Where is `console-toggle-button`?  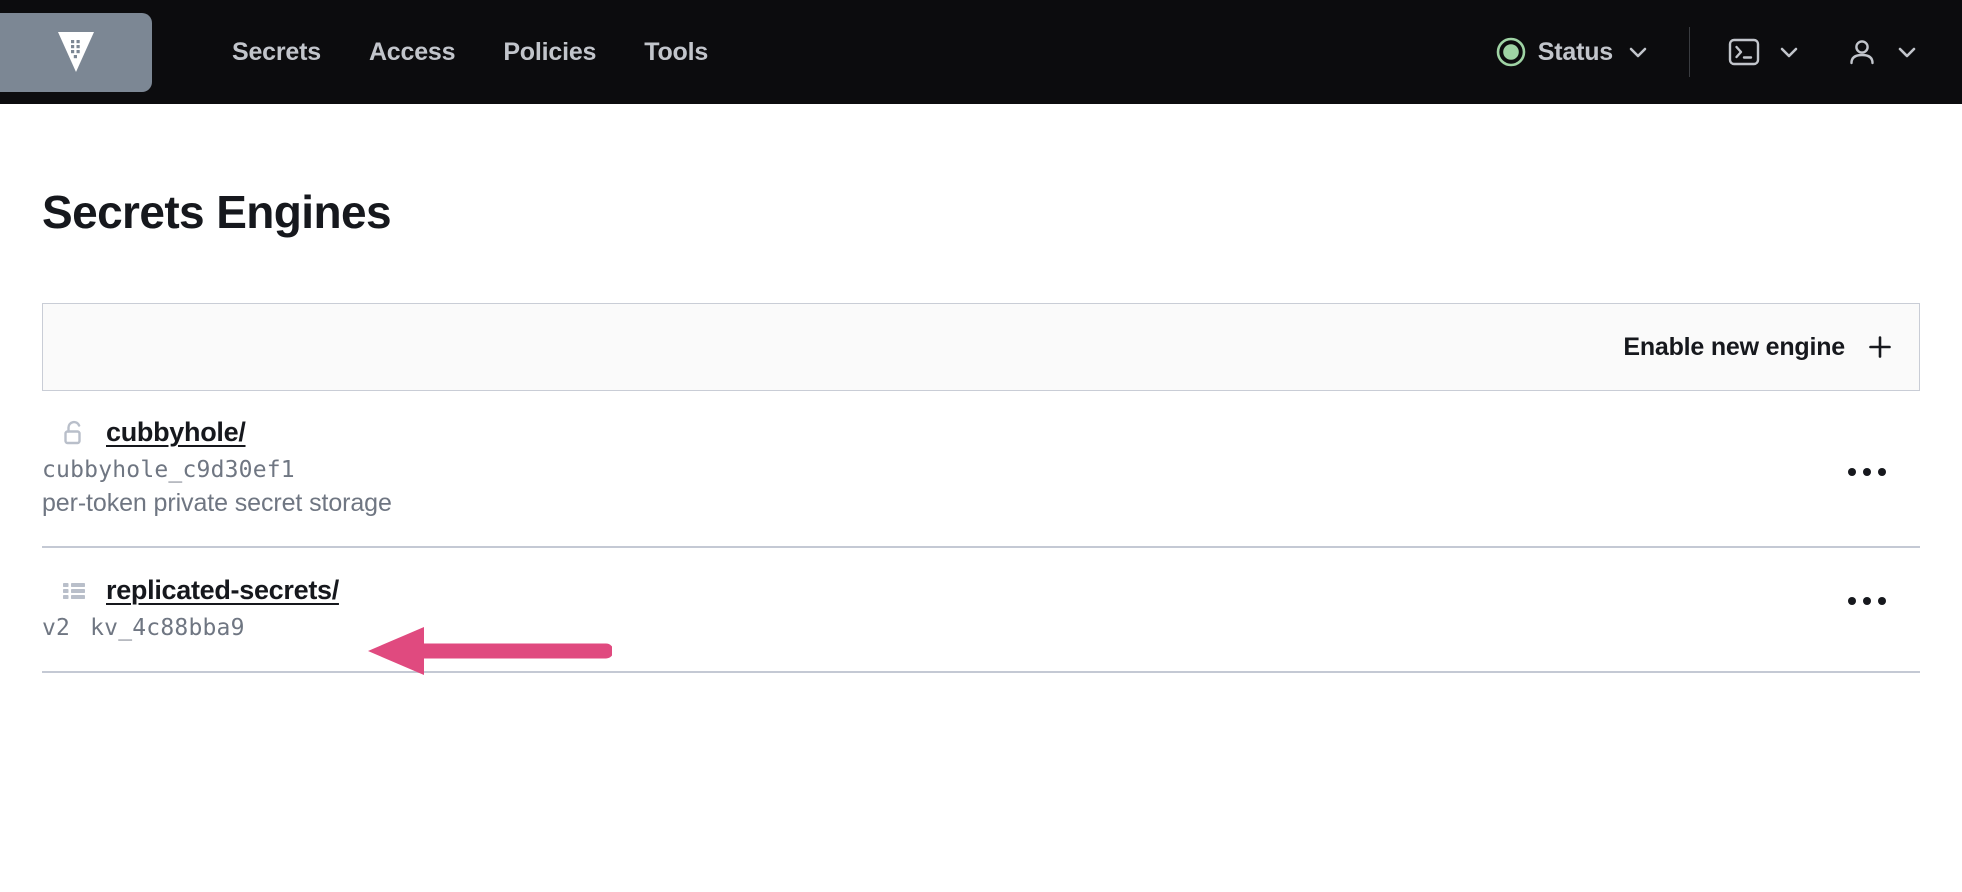
console-toggle-button is located at coordinates (1765, 52).